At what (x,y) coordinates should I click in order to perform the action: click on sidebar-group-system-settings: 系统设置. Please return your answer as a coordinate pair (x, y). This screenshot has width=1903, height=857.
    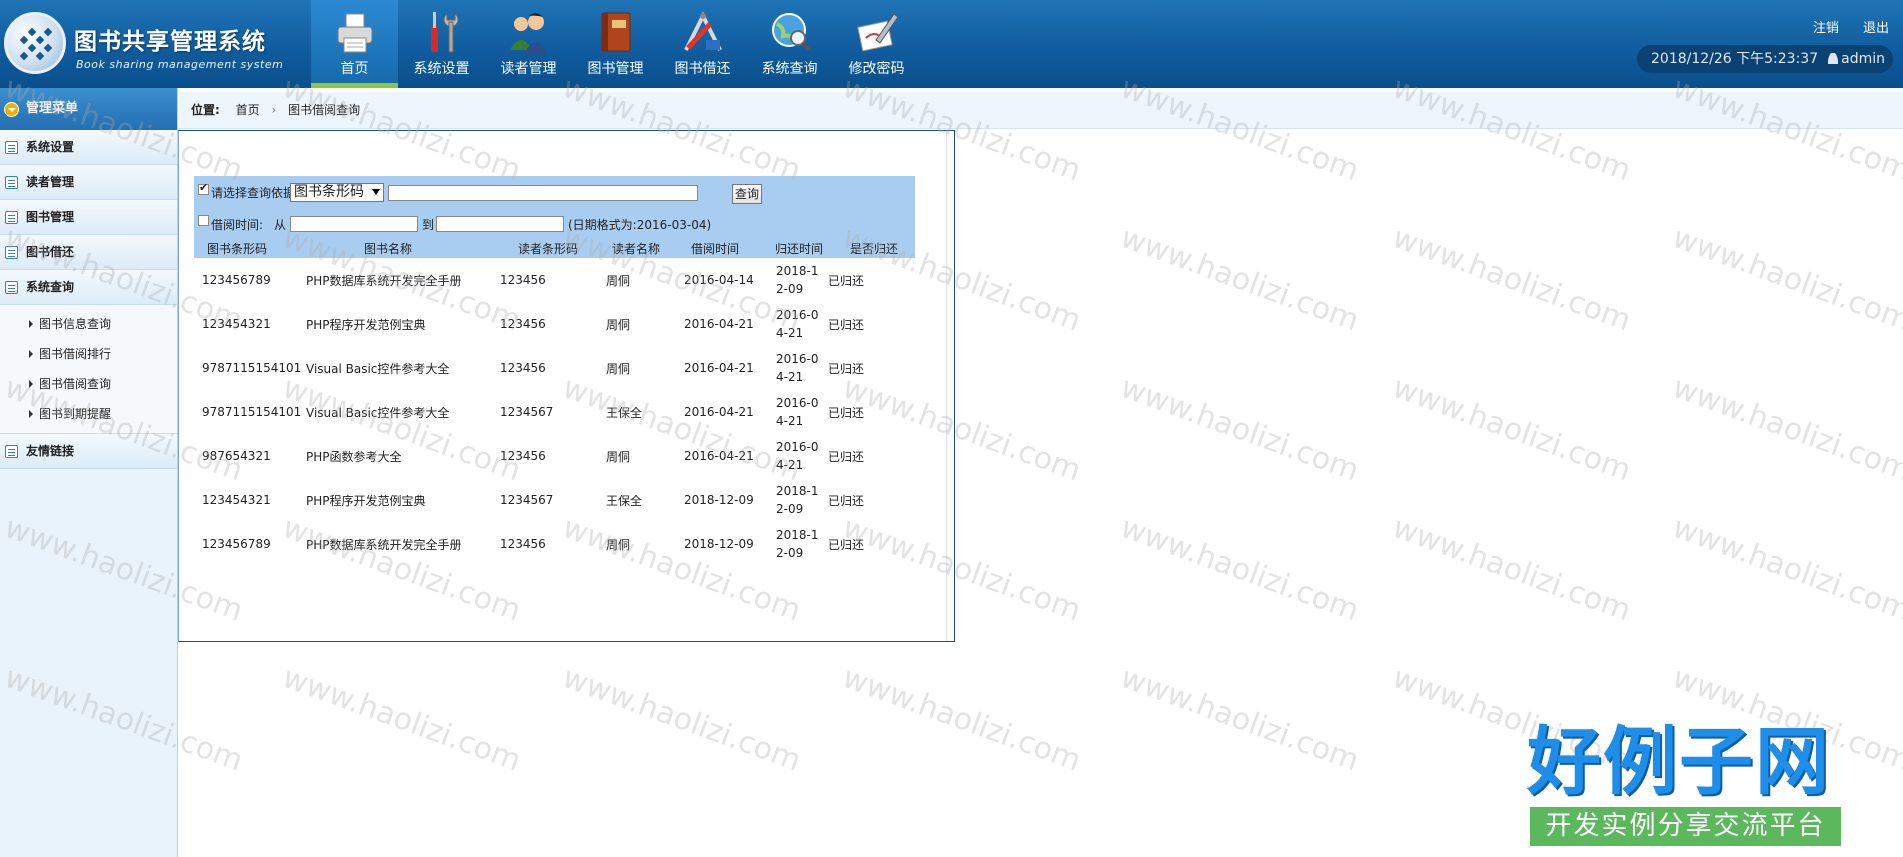
    Looking at the image, I should click on (88, 147).